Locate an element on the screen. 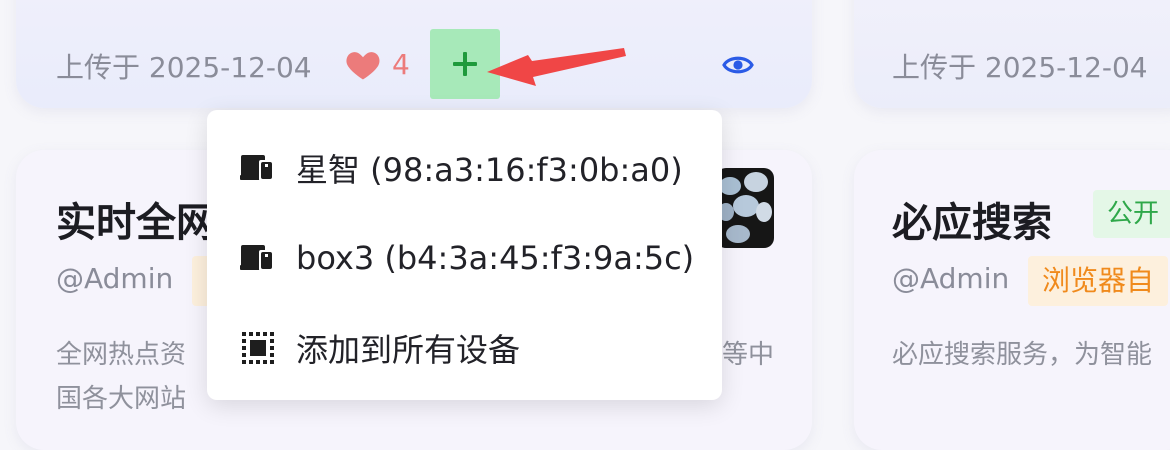 The width and height of the screenshot is (1170, 450). plus-icon is located at coordinates (465, 64).